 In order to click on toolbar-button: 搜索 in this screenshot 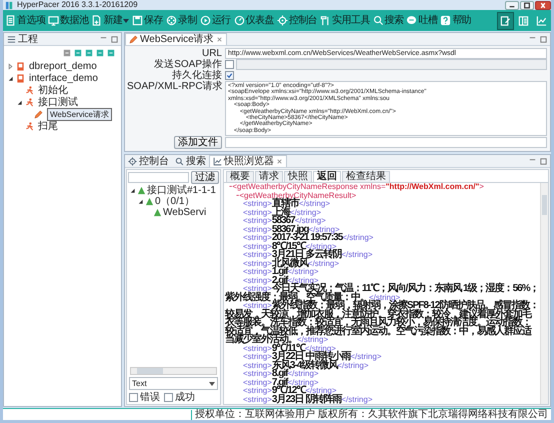, I will do `click(388, 20)`.